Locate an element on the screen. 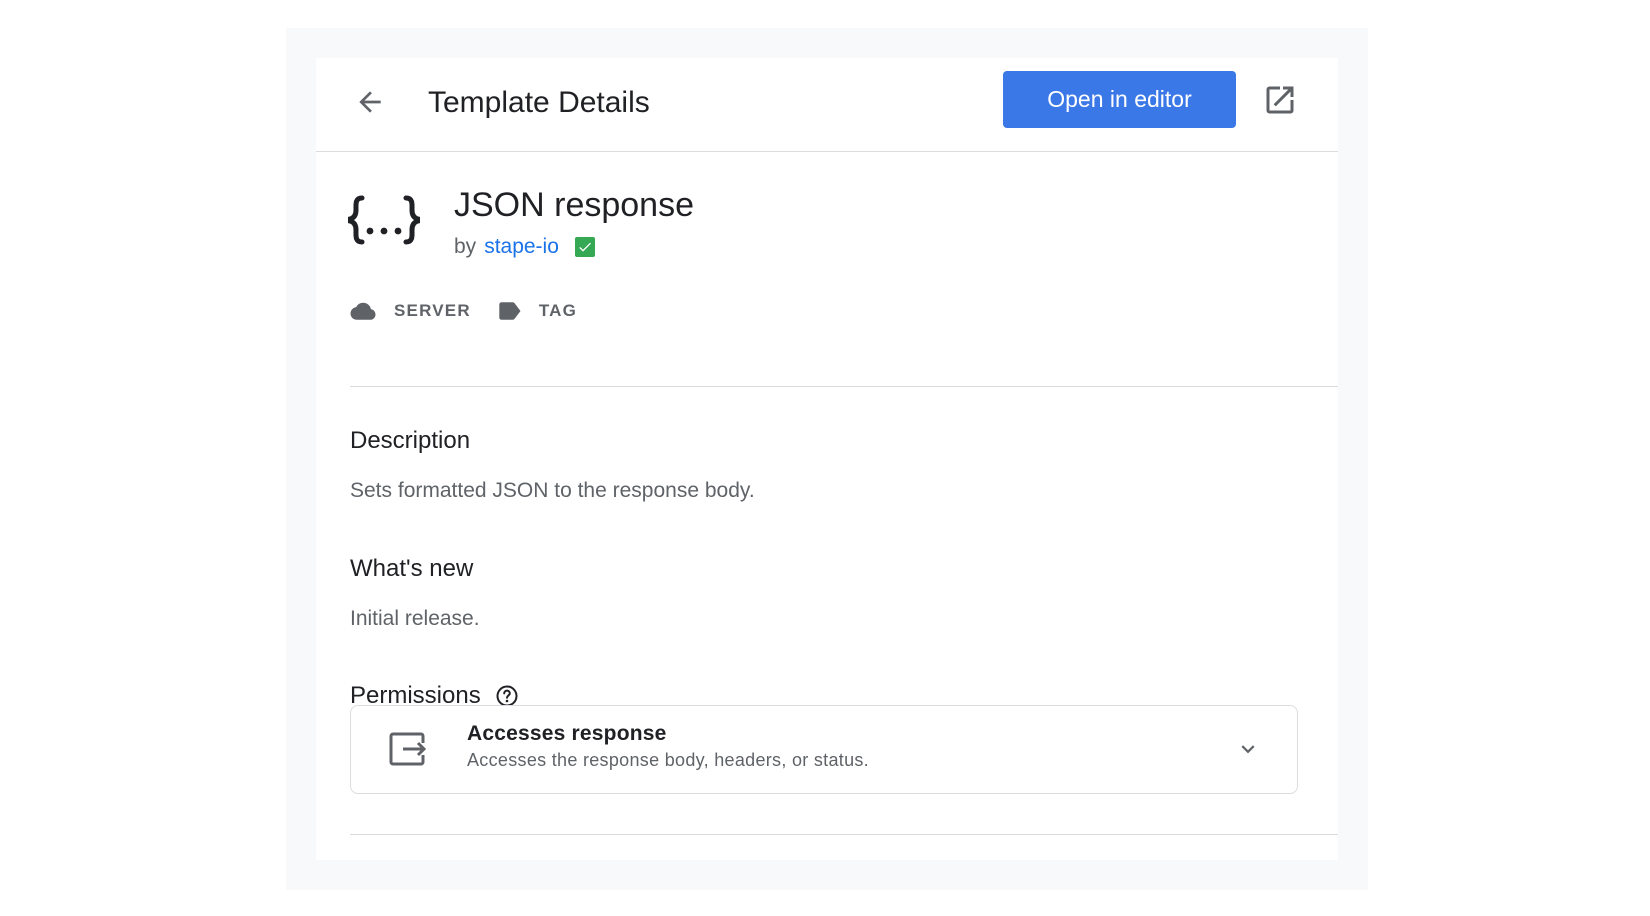 This screenshot has height=916, width=1650. bottom-divider is located at coordinates (844, 834).